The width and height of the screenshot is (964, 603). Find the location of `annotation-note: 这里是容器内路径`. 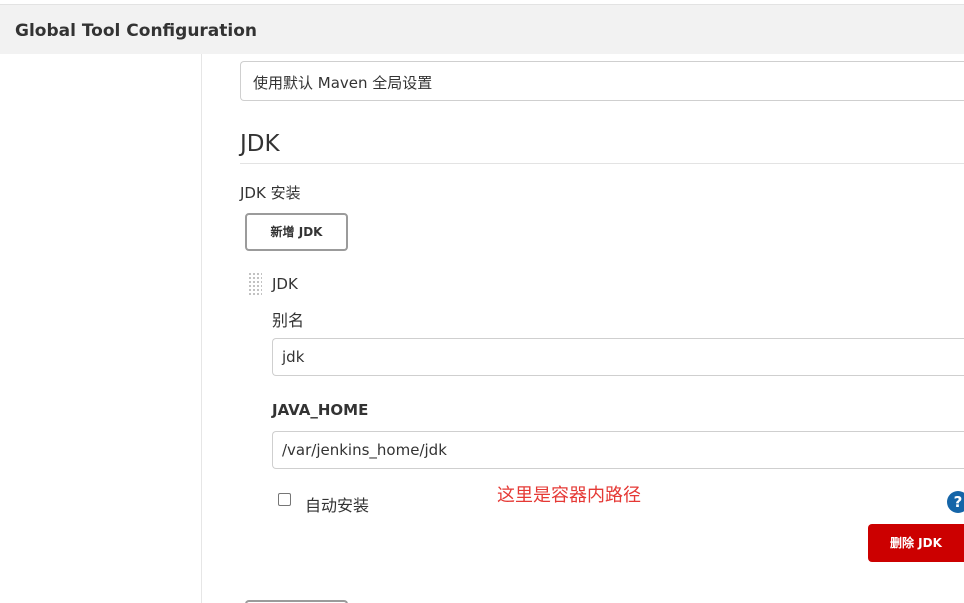

annotation-note: 这里是容器内路径 is located at coordinates (569, 495).